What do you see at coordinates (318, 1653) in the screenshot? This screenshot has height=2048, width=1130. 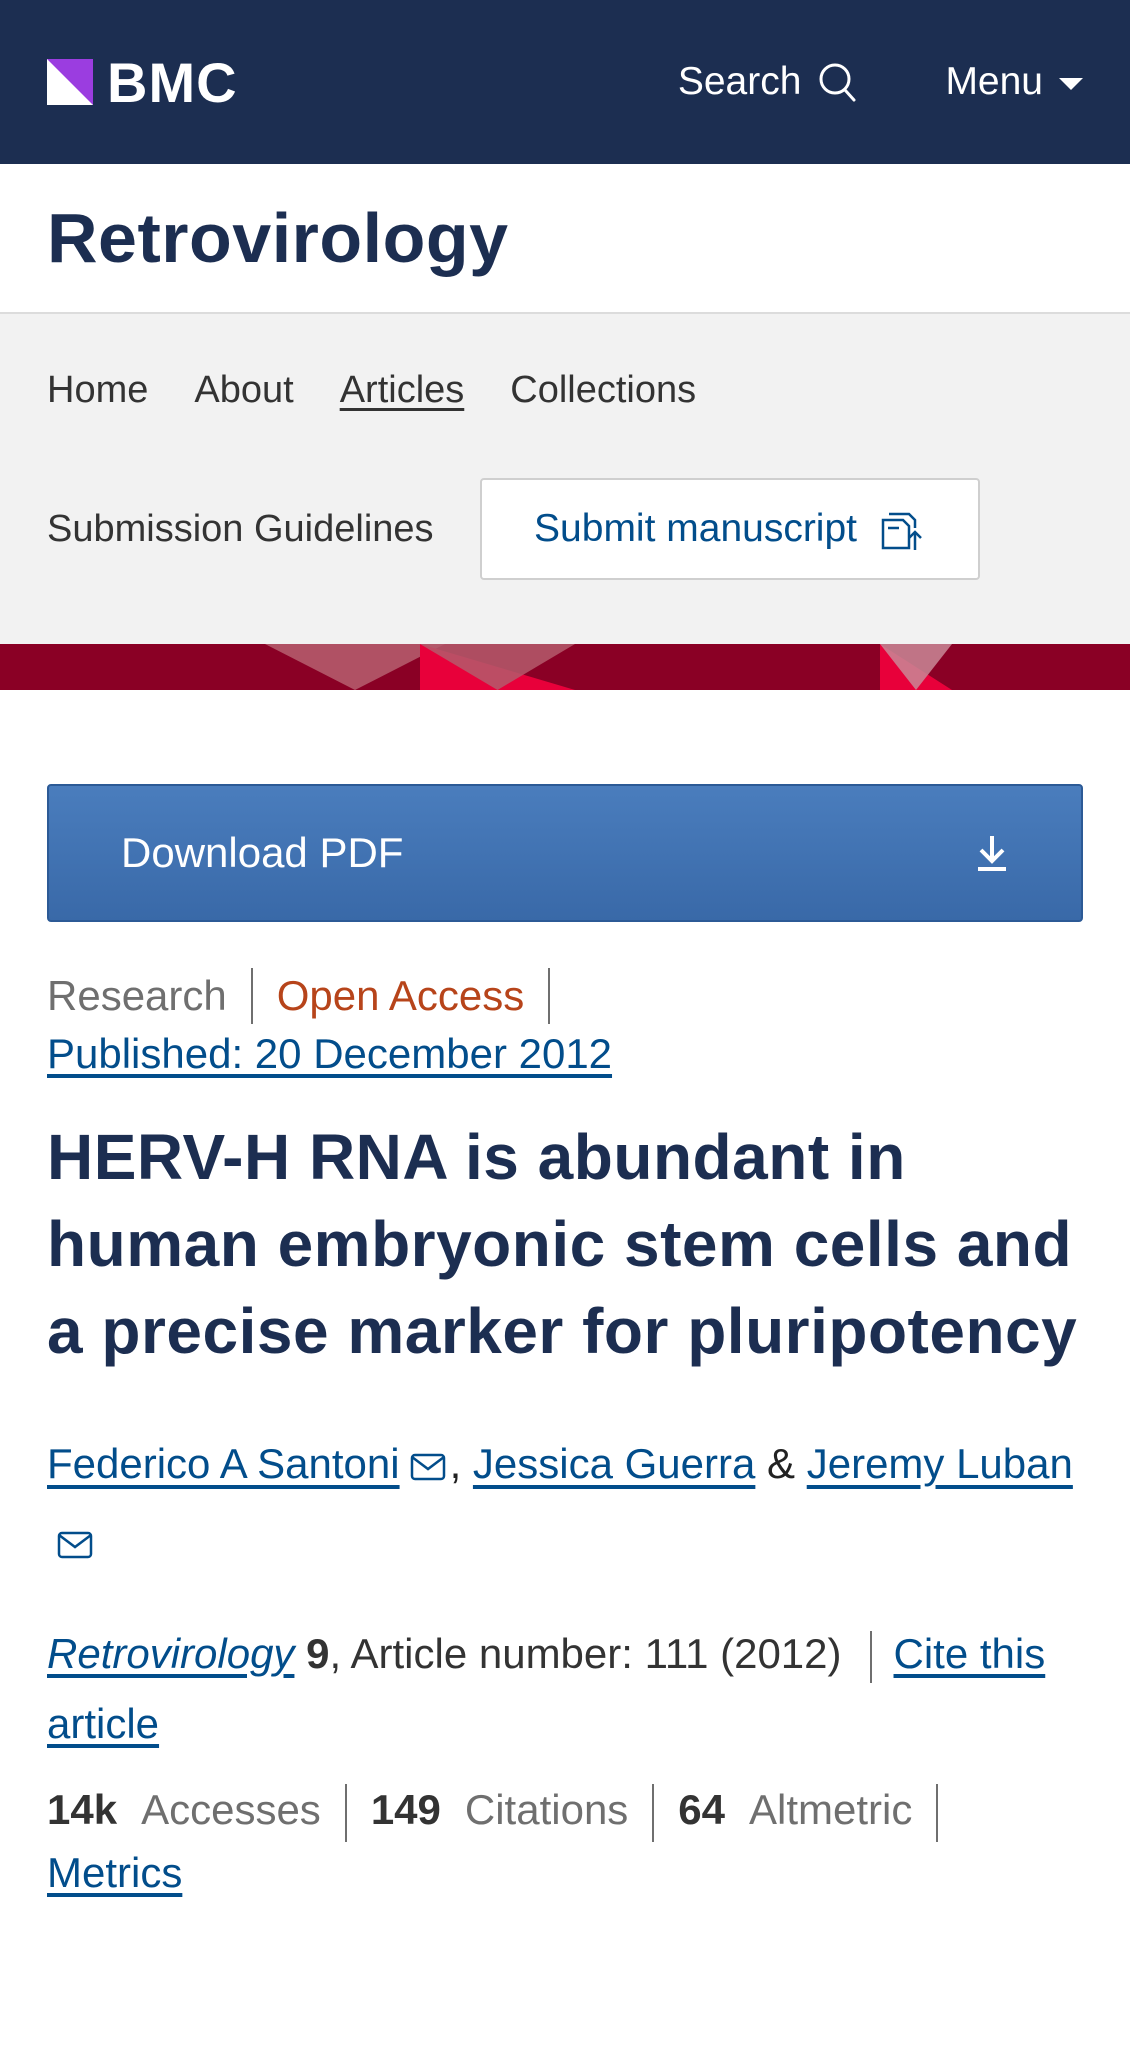 I see `volume-number: 9` at bounding box center [318, 1653].